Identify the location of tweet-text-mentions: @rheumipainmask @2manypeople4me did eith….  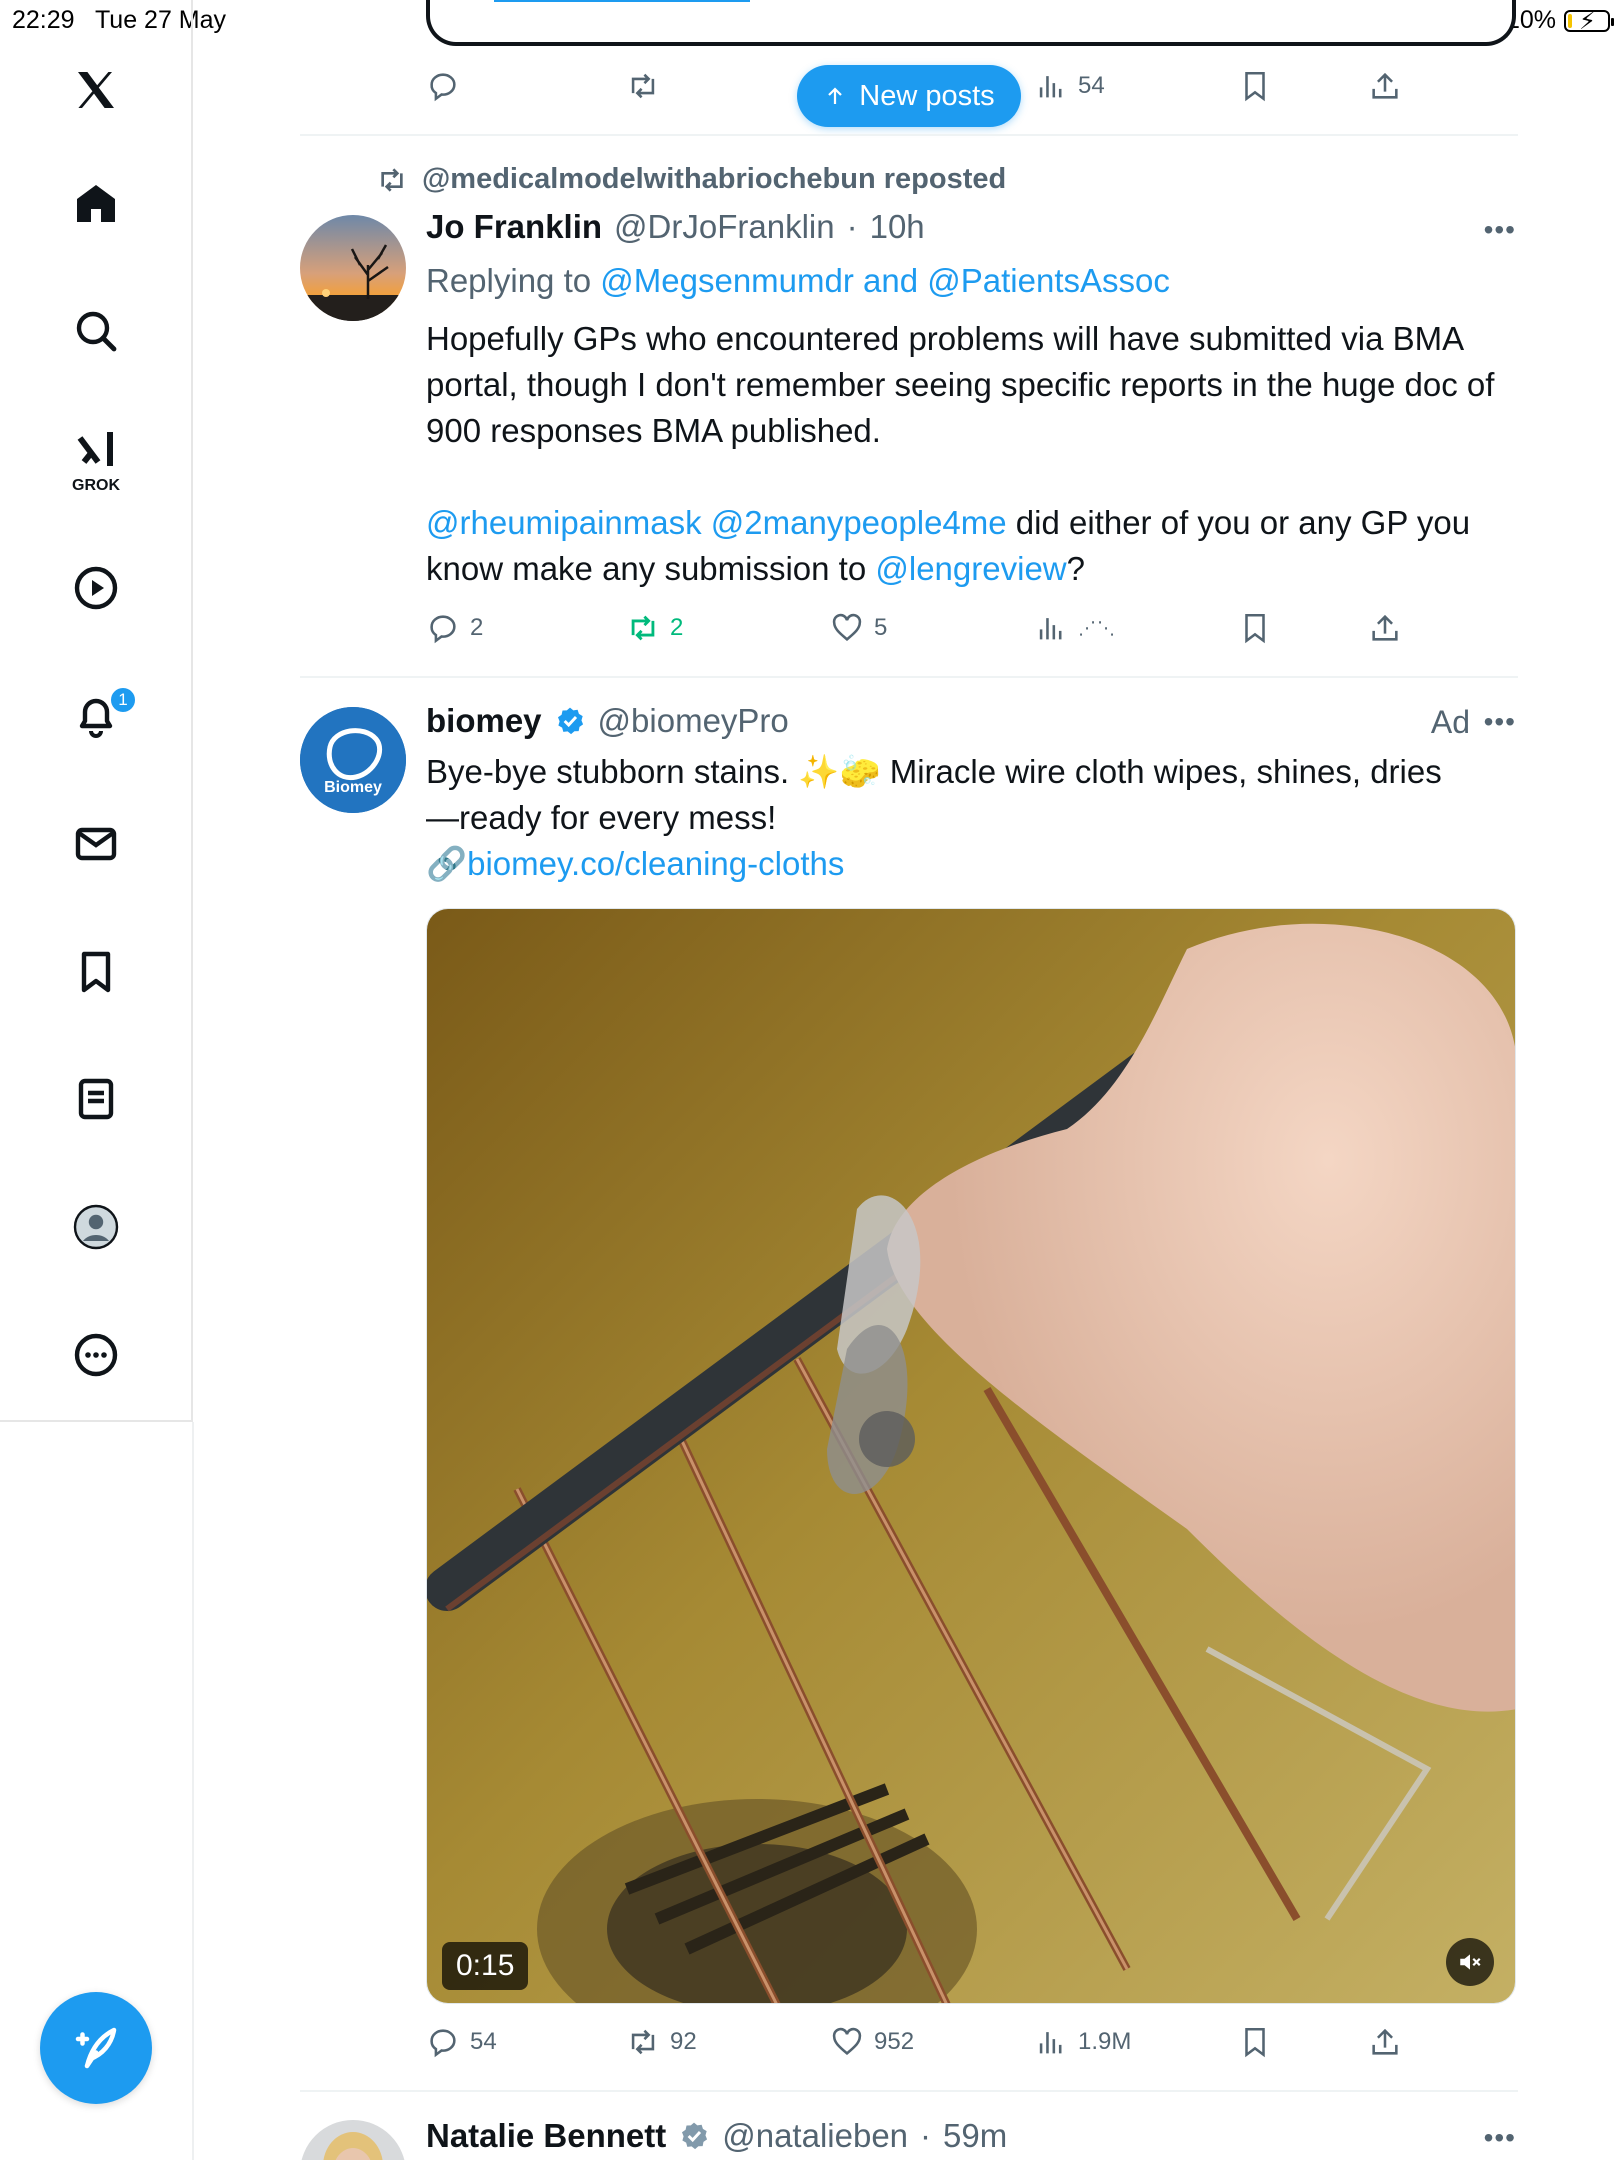
(948, 545).